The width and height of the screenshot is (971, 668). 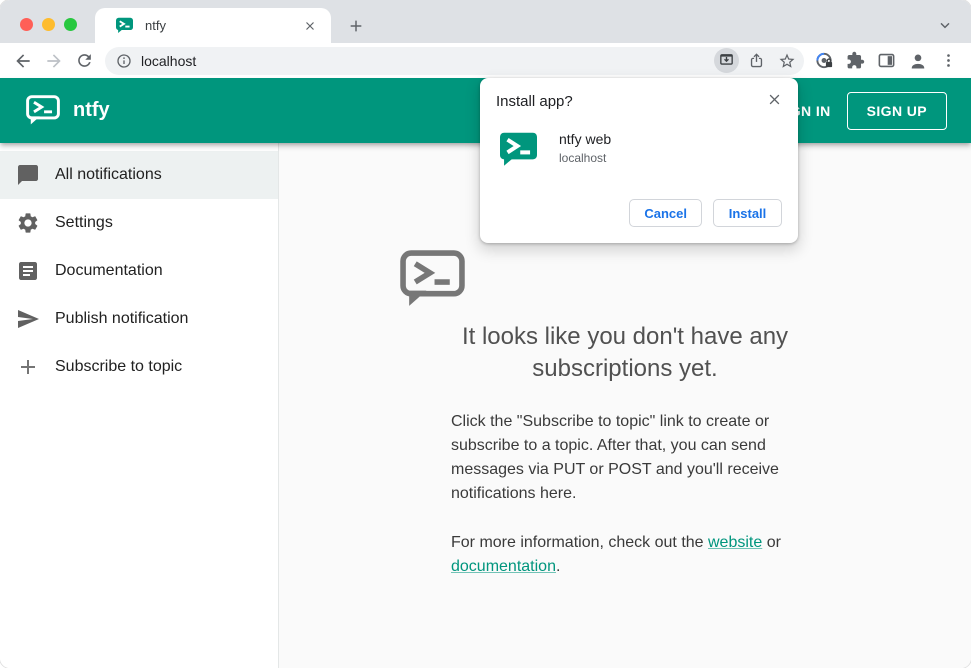 I want to click on sidebar-item-subscribe-to-topic: Subscribe to topic, so click(x=139, y=367).